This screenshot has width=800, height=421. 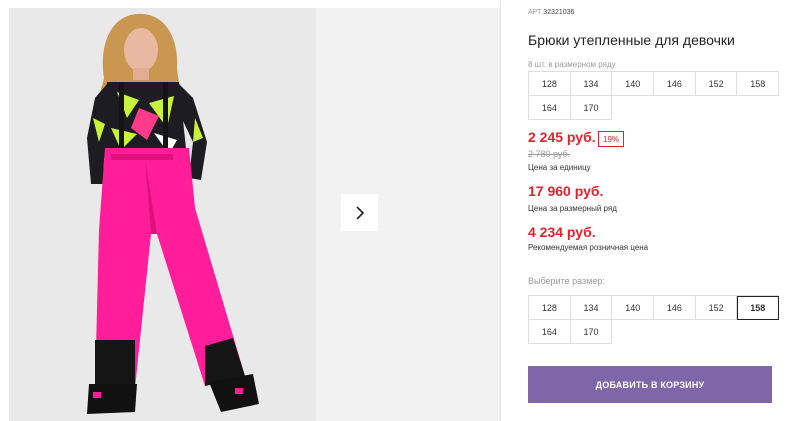 What do you see at coordinates (562, 137) in the screenshot?
I see `unit-price: 2 245 руб.` at bounding box center [562, 137].